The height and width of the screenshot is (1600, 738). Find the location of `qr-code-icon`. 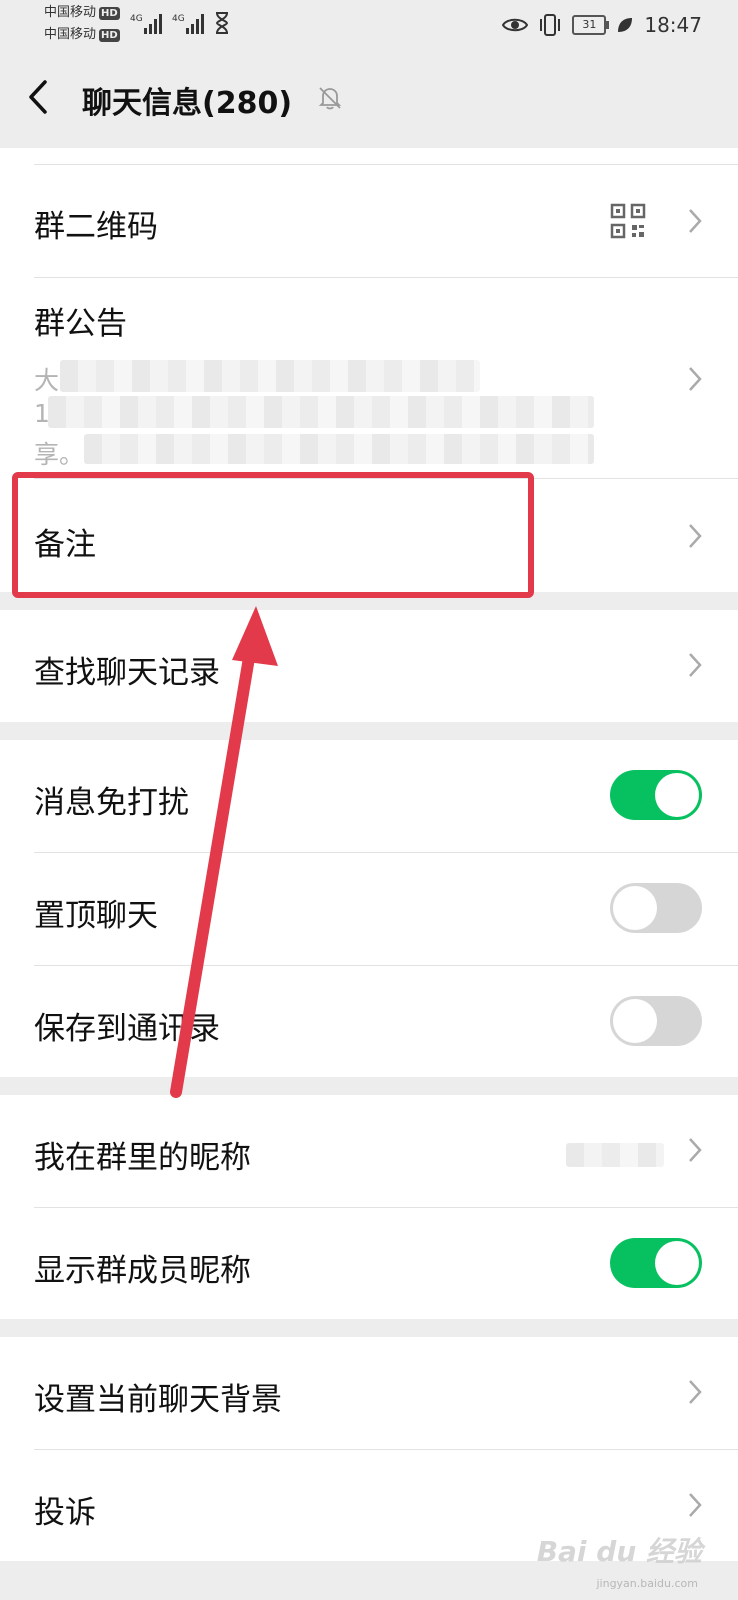

qr-code-icon is located at coordinates (628, 221).